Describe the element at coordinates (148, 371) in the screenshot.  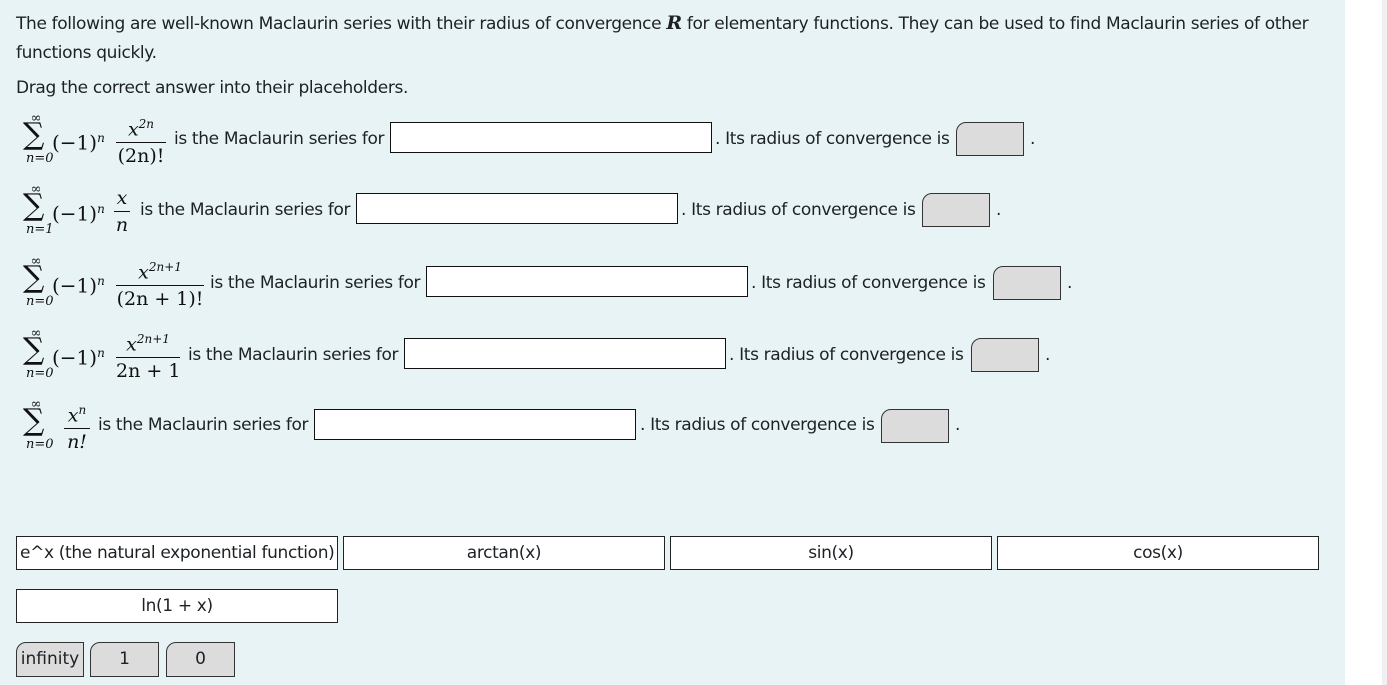
I see `denominator: 2n + 1` at that location.